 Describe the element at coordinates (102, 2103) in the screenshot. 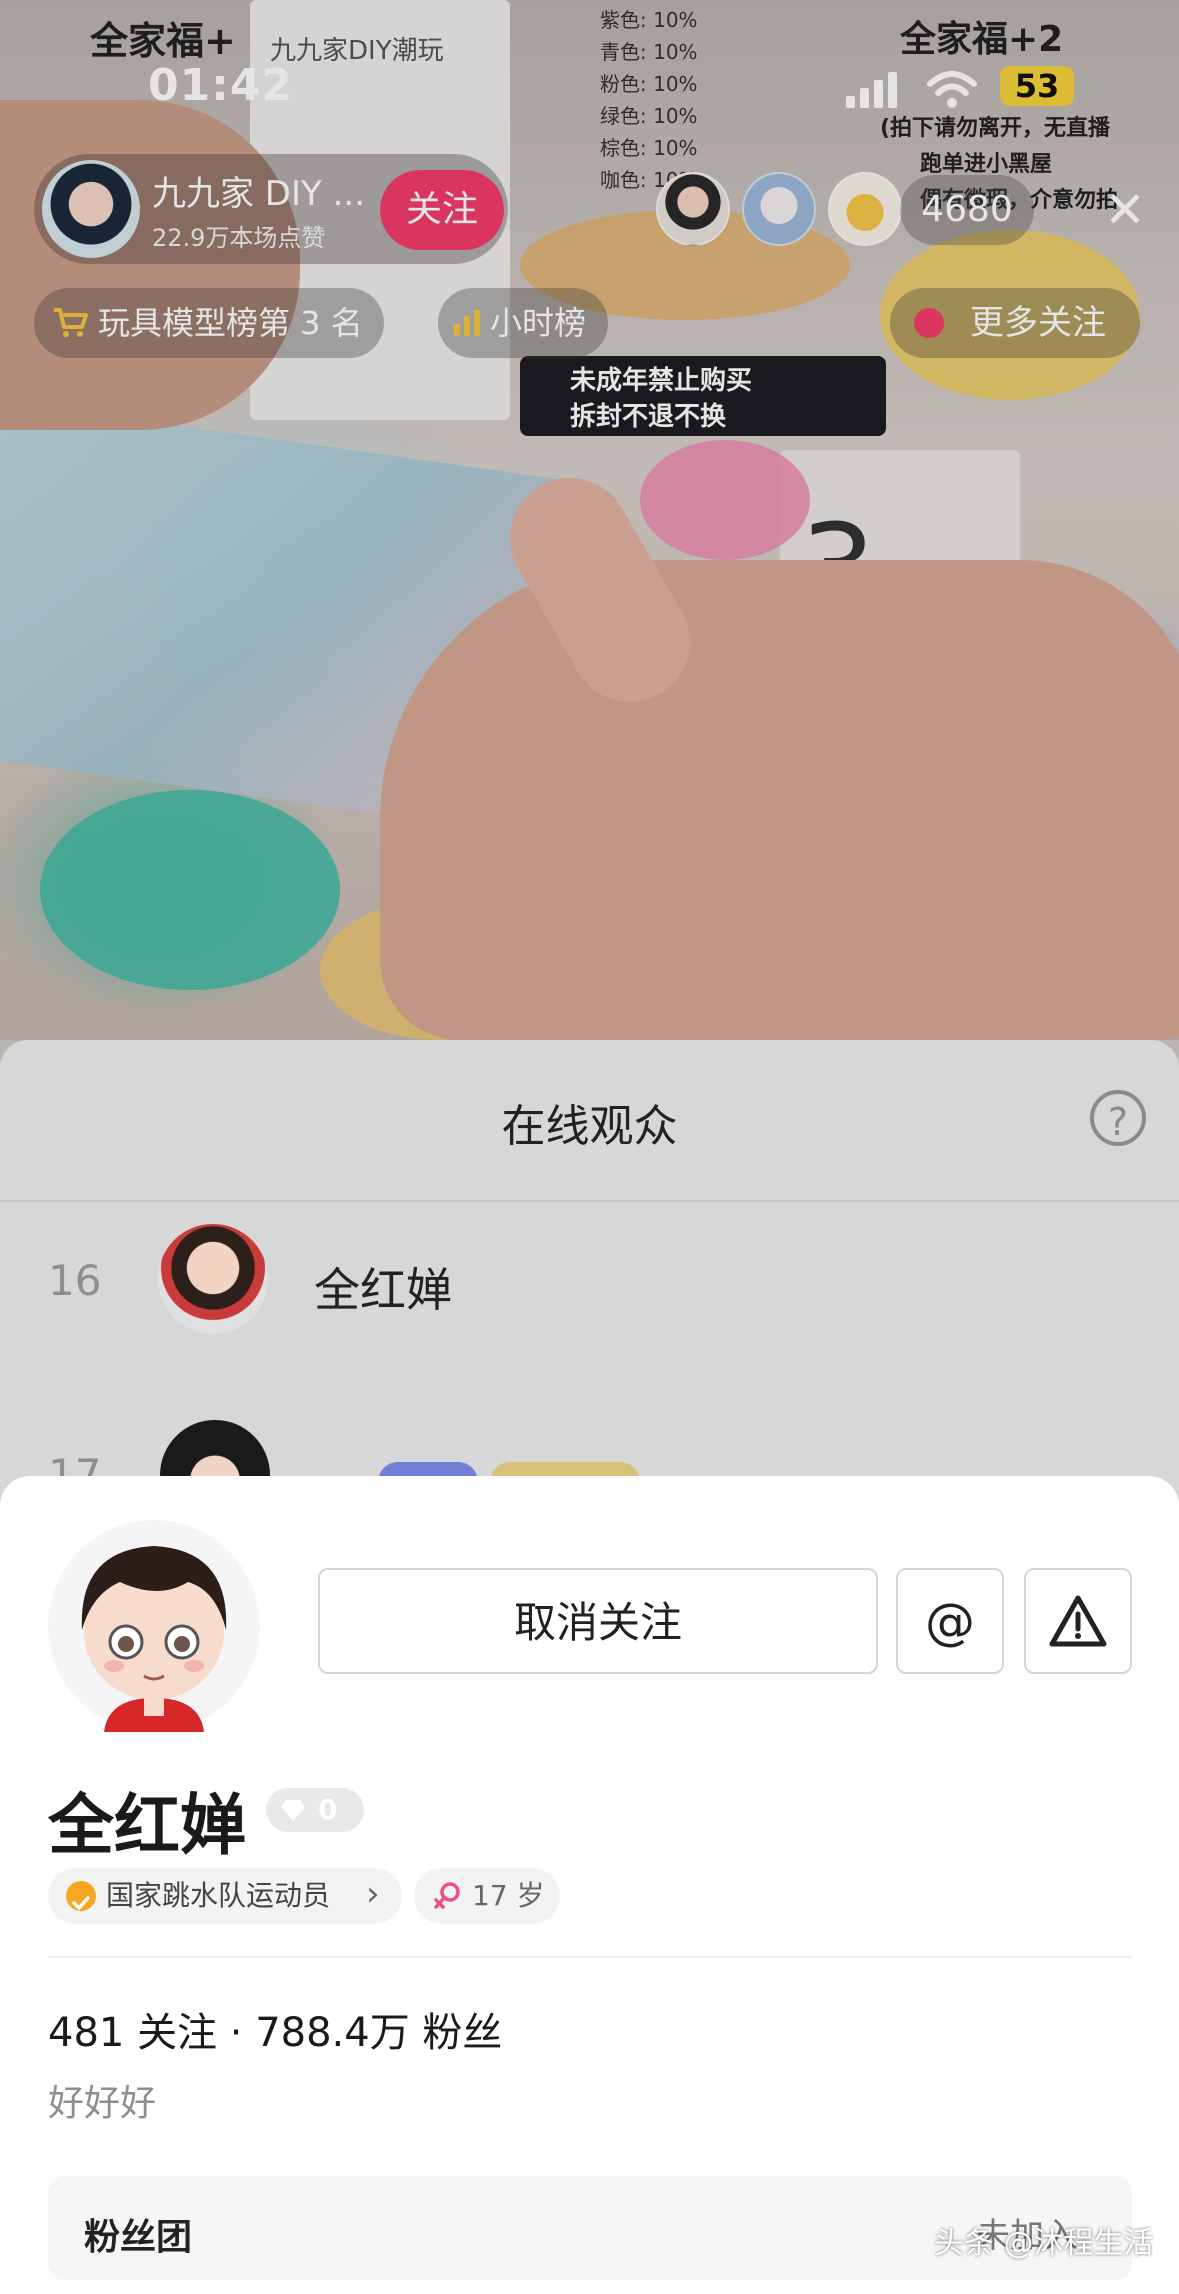

I see `profile-bio: 好好好` at that location.